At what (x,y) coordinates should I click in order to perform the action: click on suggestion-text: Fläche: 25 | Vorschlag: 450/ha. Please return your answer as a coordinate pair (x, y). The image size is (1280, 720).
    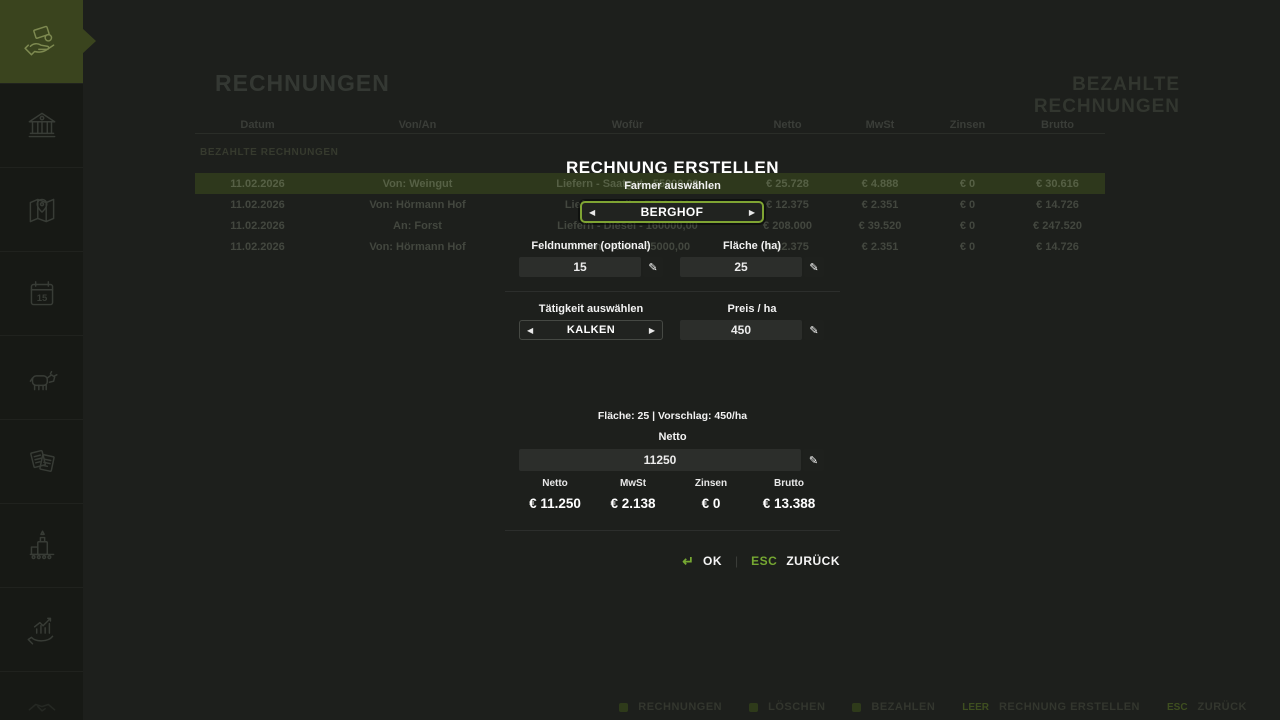
    Looking at the image, I should click on (672, 416).